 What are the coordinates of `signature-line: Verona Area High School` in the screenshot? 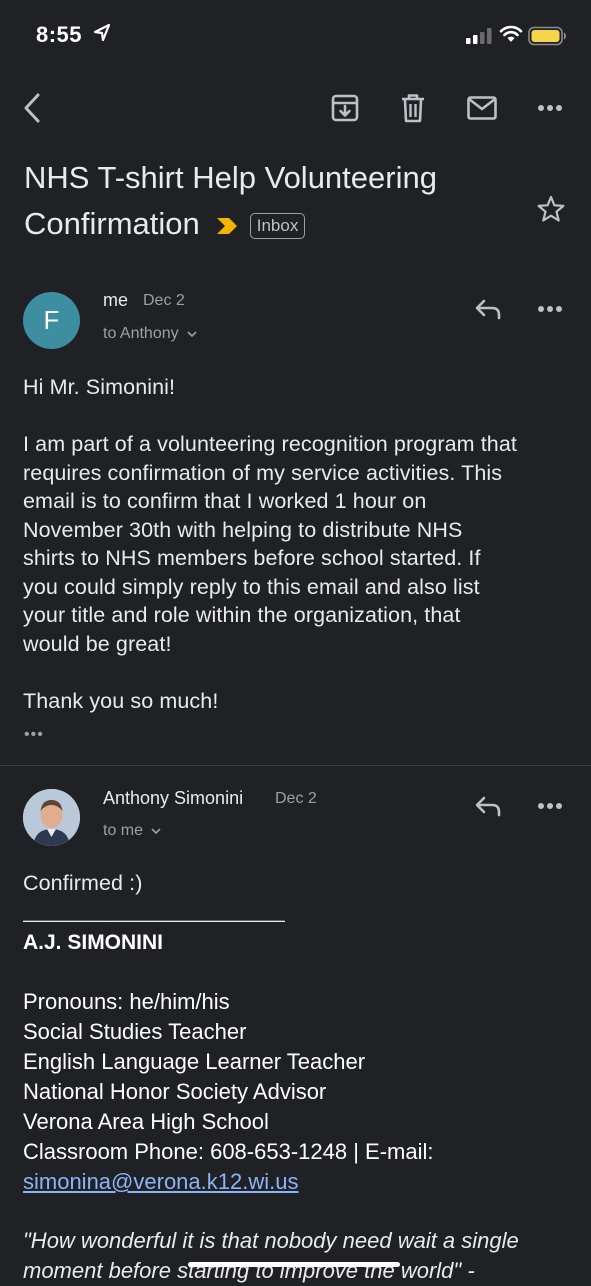 It's located at (146, 1121).